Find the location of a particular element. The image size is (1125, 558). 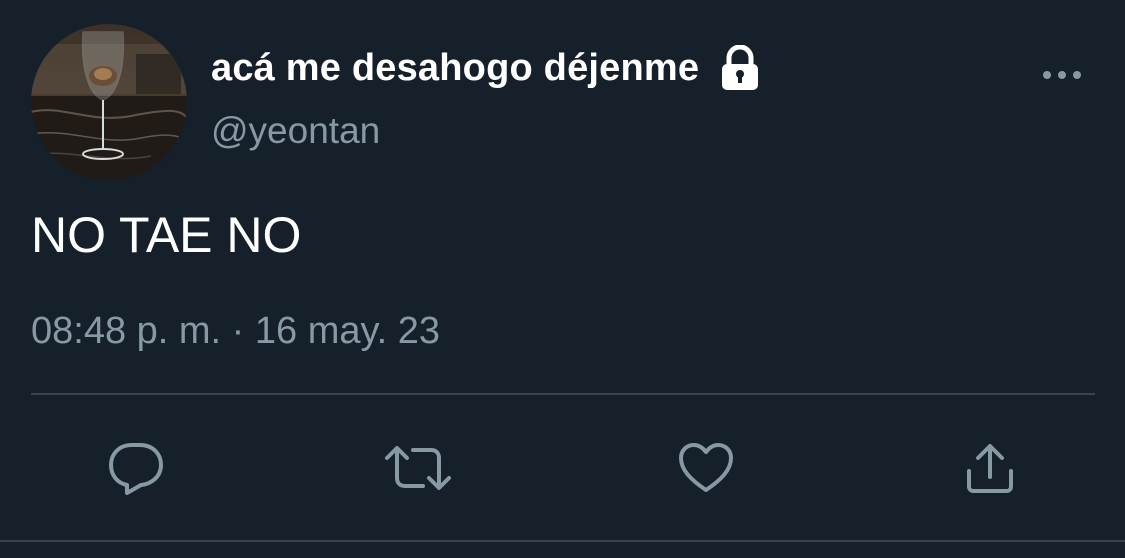

reply-button is located at coordinates (136, 468).